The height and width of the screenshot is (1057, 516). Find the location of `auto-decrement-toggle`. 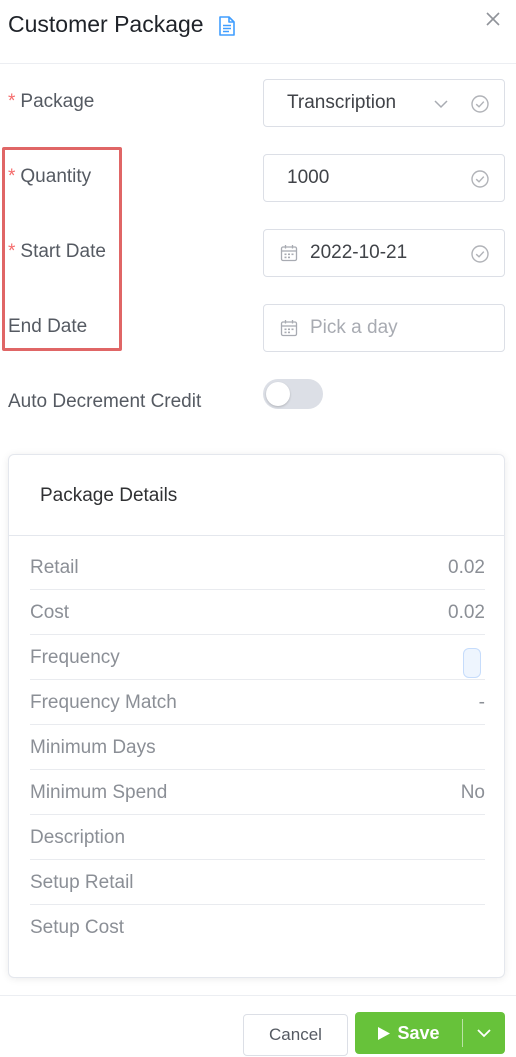

auto-decrement-toggle is located at coordinates (293, 394).